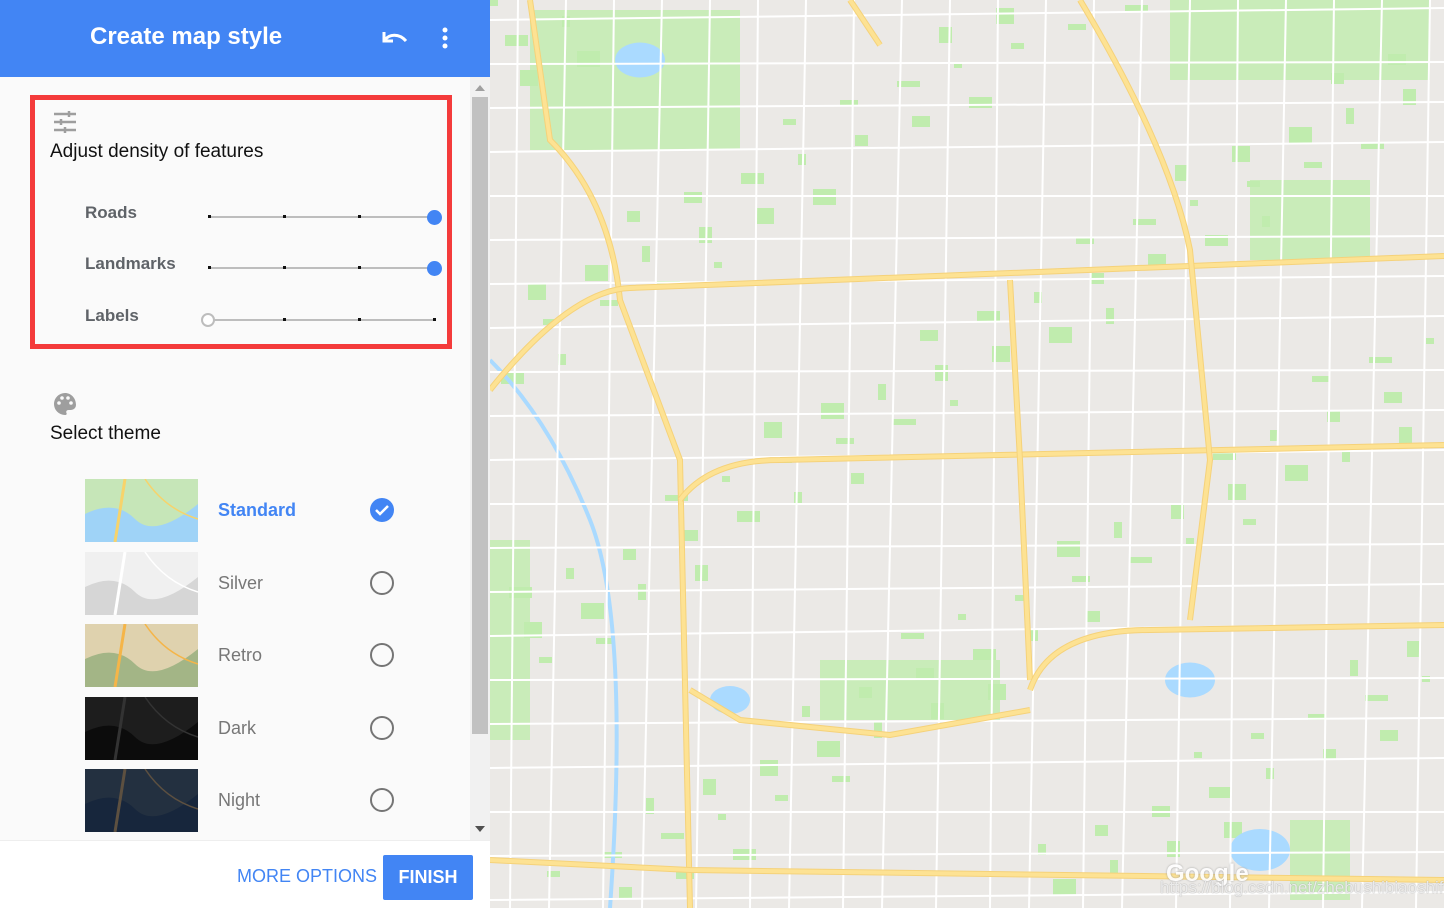  What do you see at coordinates (480, 829) in the screenshot?
I see `scroll-down-arrow` at bounding box center [480, 829].